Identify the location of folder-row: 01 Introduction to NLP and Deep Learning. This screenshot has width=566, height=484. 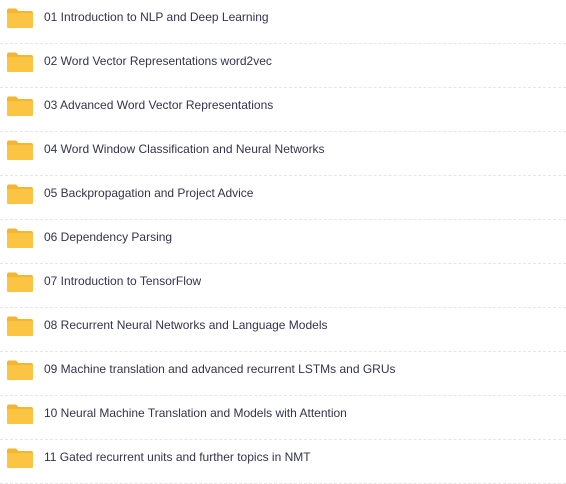
(283, 22).